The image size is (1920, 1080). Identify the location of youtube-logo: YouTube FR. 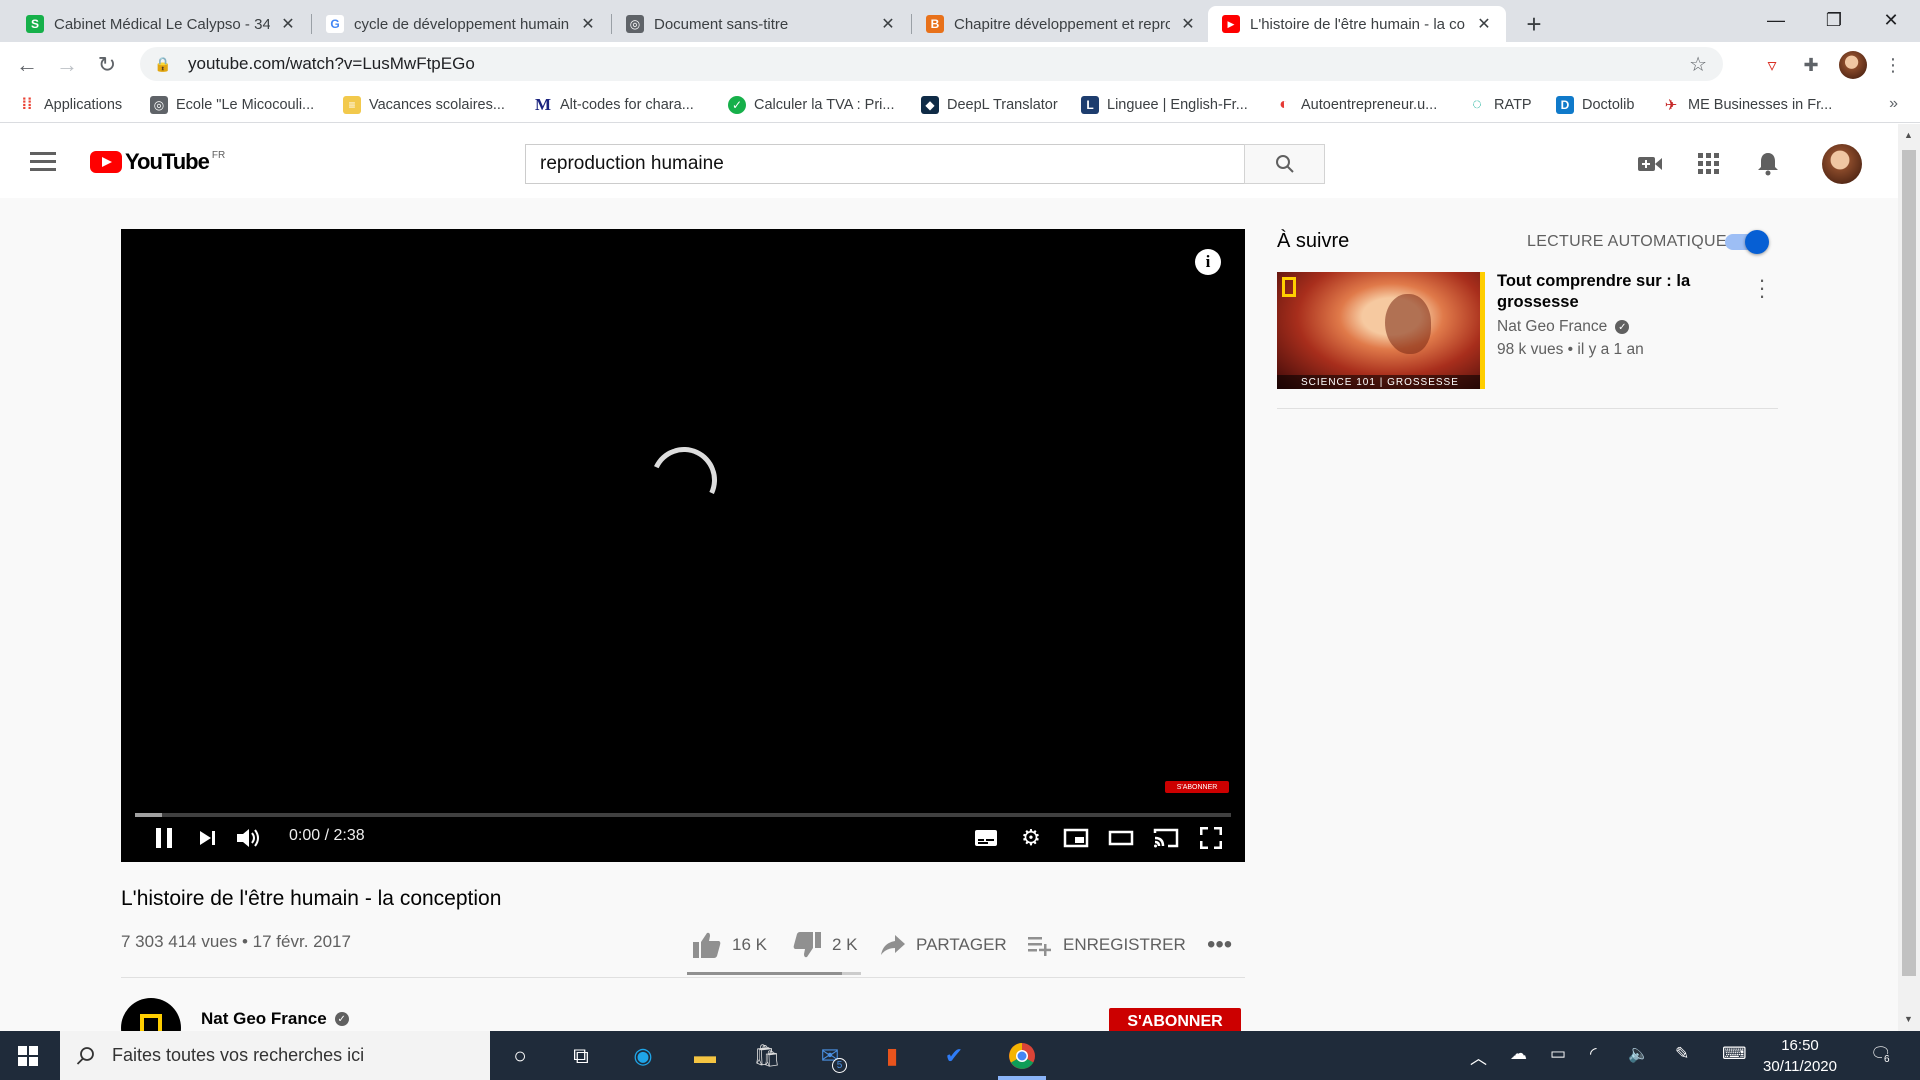
(157, 162).